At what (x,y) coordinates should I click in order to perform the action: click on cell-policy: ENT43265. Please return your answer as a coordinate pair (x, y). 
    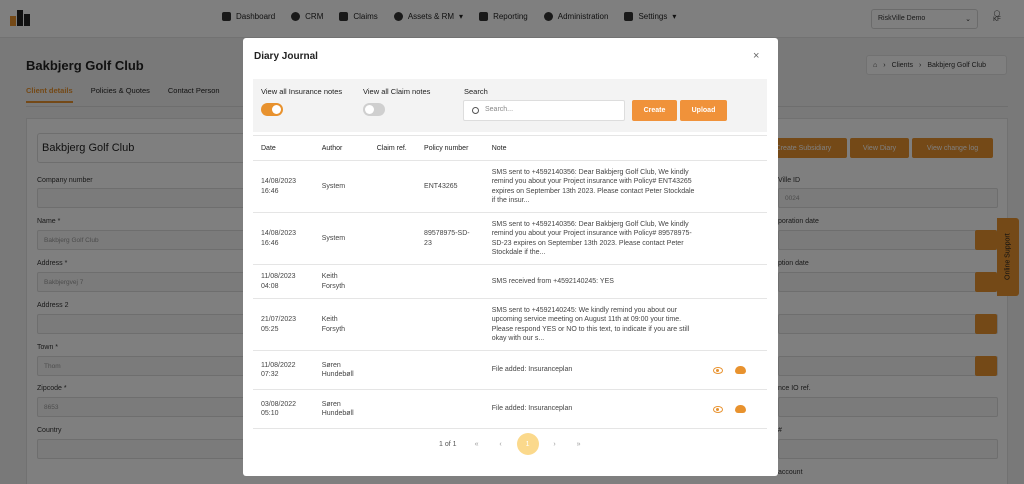
    Looking at the image, I should click on (450, 186).